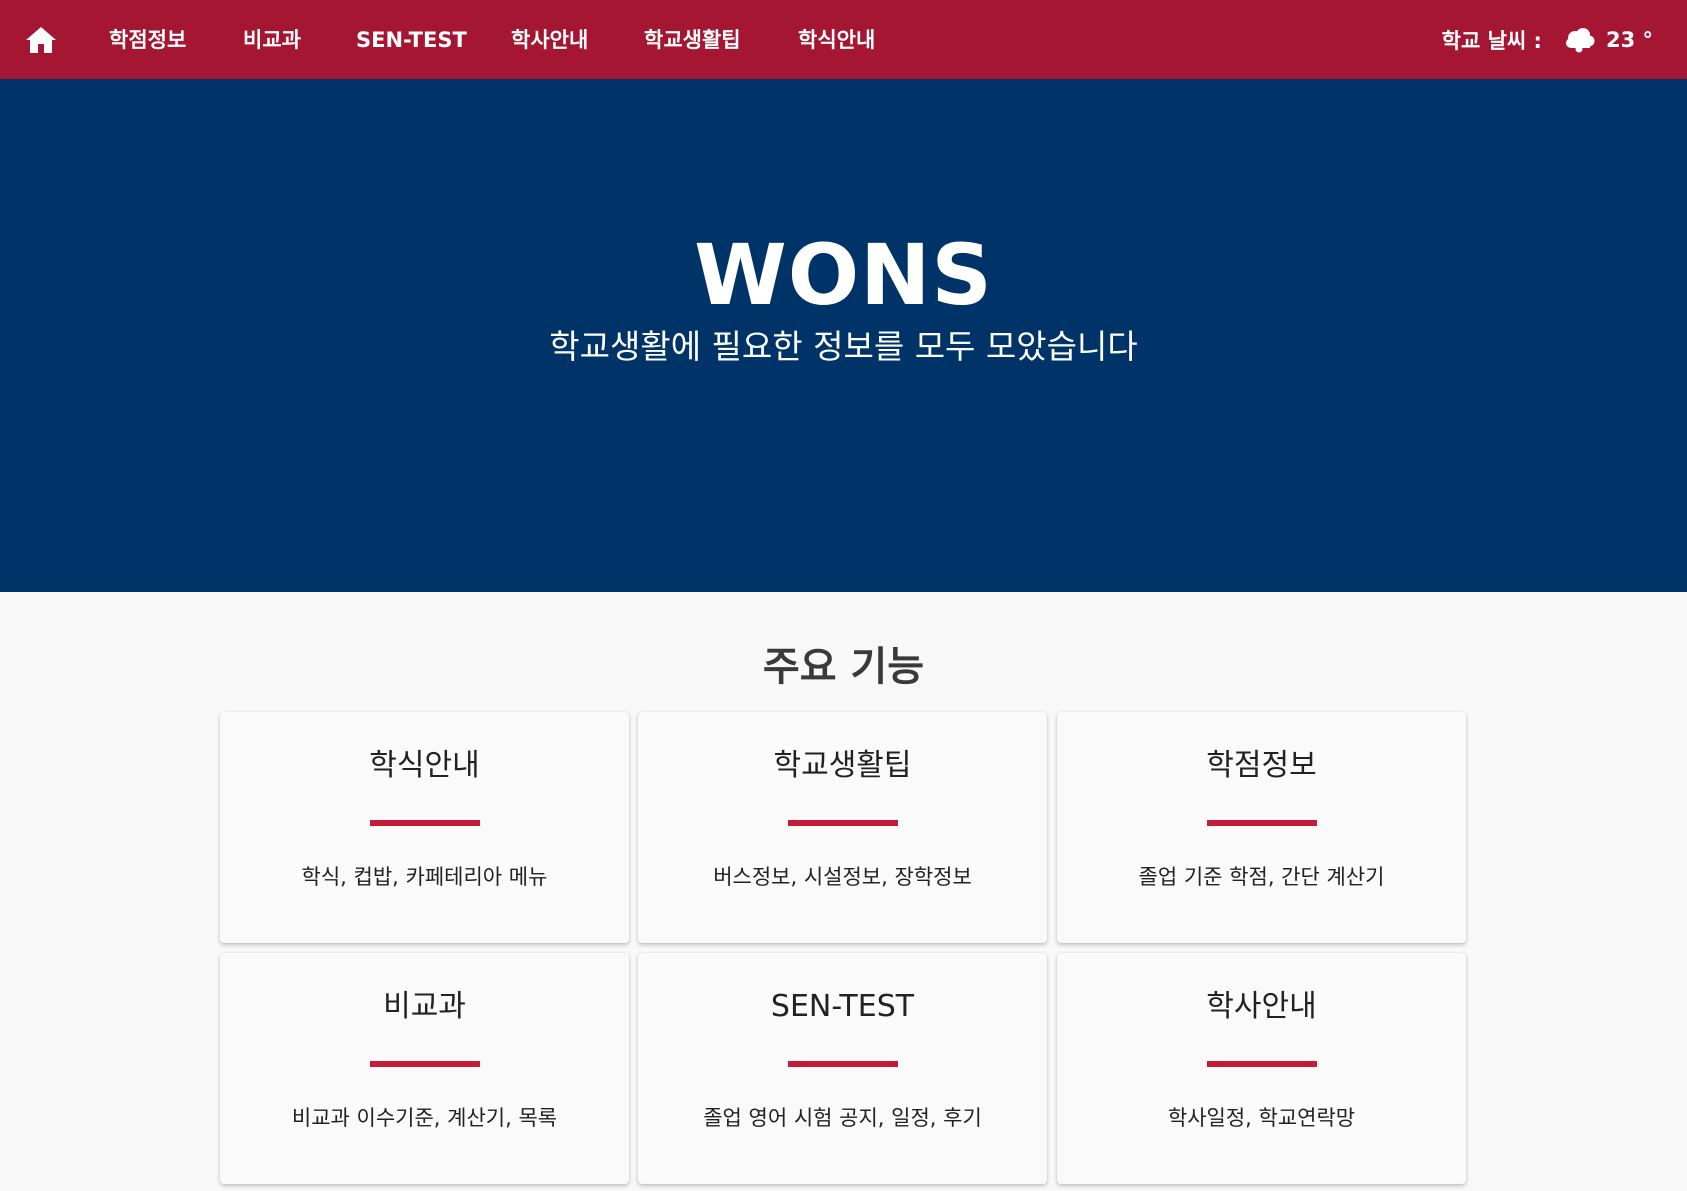 The height and width of the screenshot is (1191, 1687). Describe the element at coordinates (1261, 765) in the screenshot. I see `card-title: 학점정보` at that location.